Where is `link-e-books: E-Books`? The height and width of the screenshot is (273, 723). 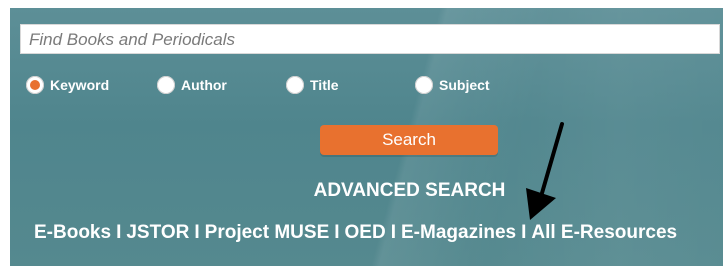 link-e-books: E-Books is located at coordinates (72, 232).